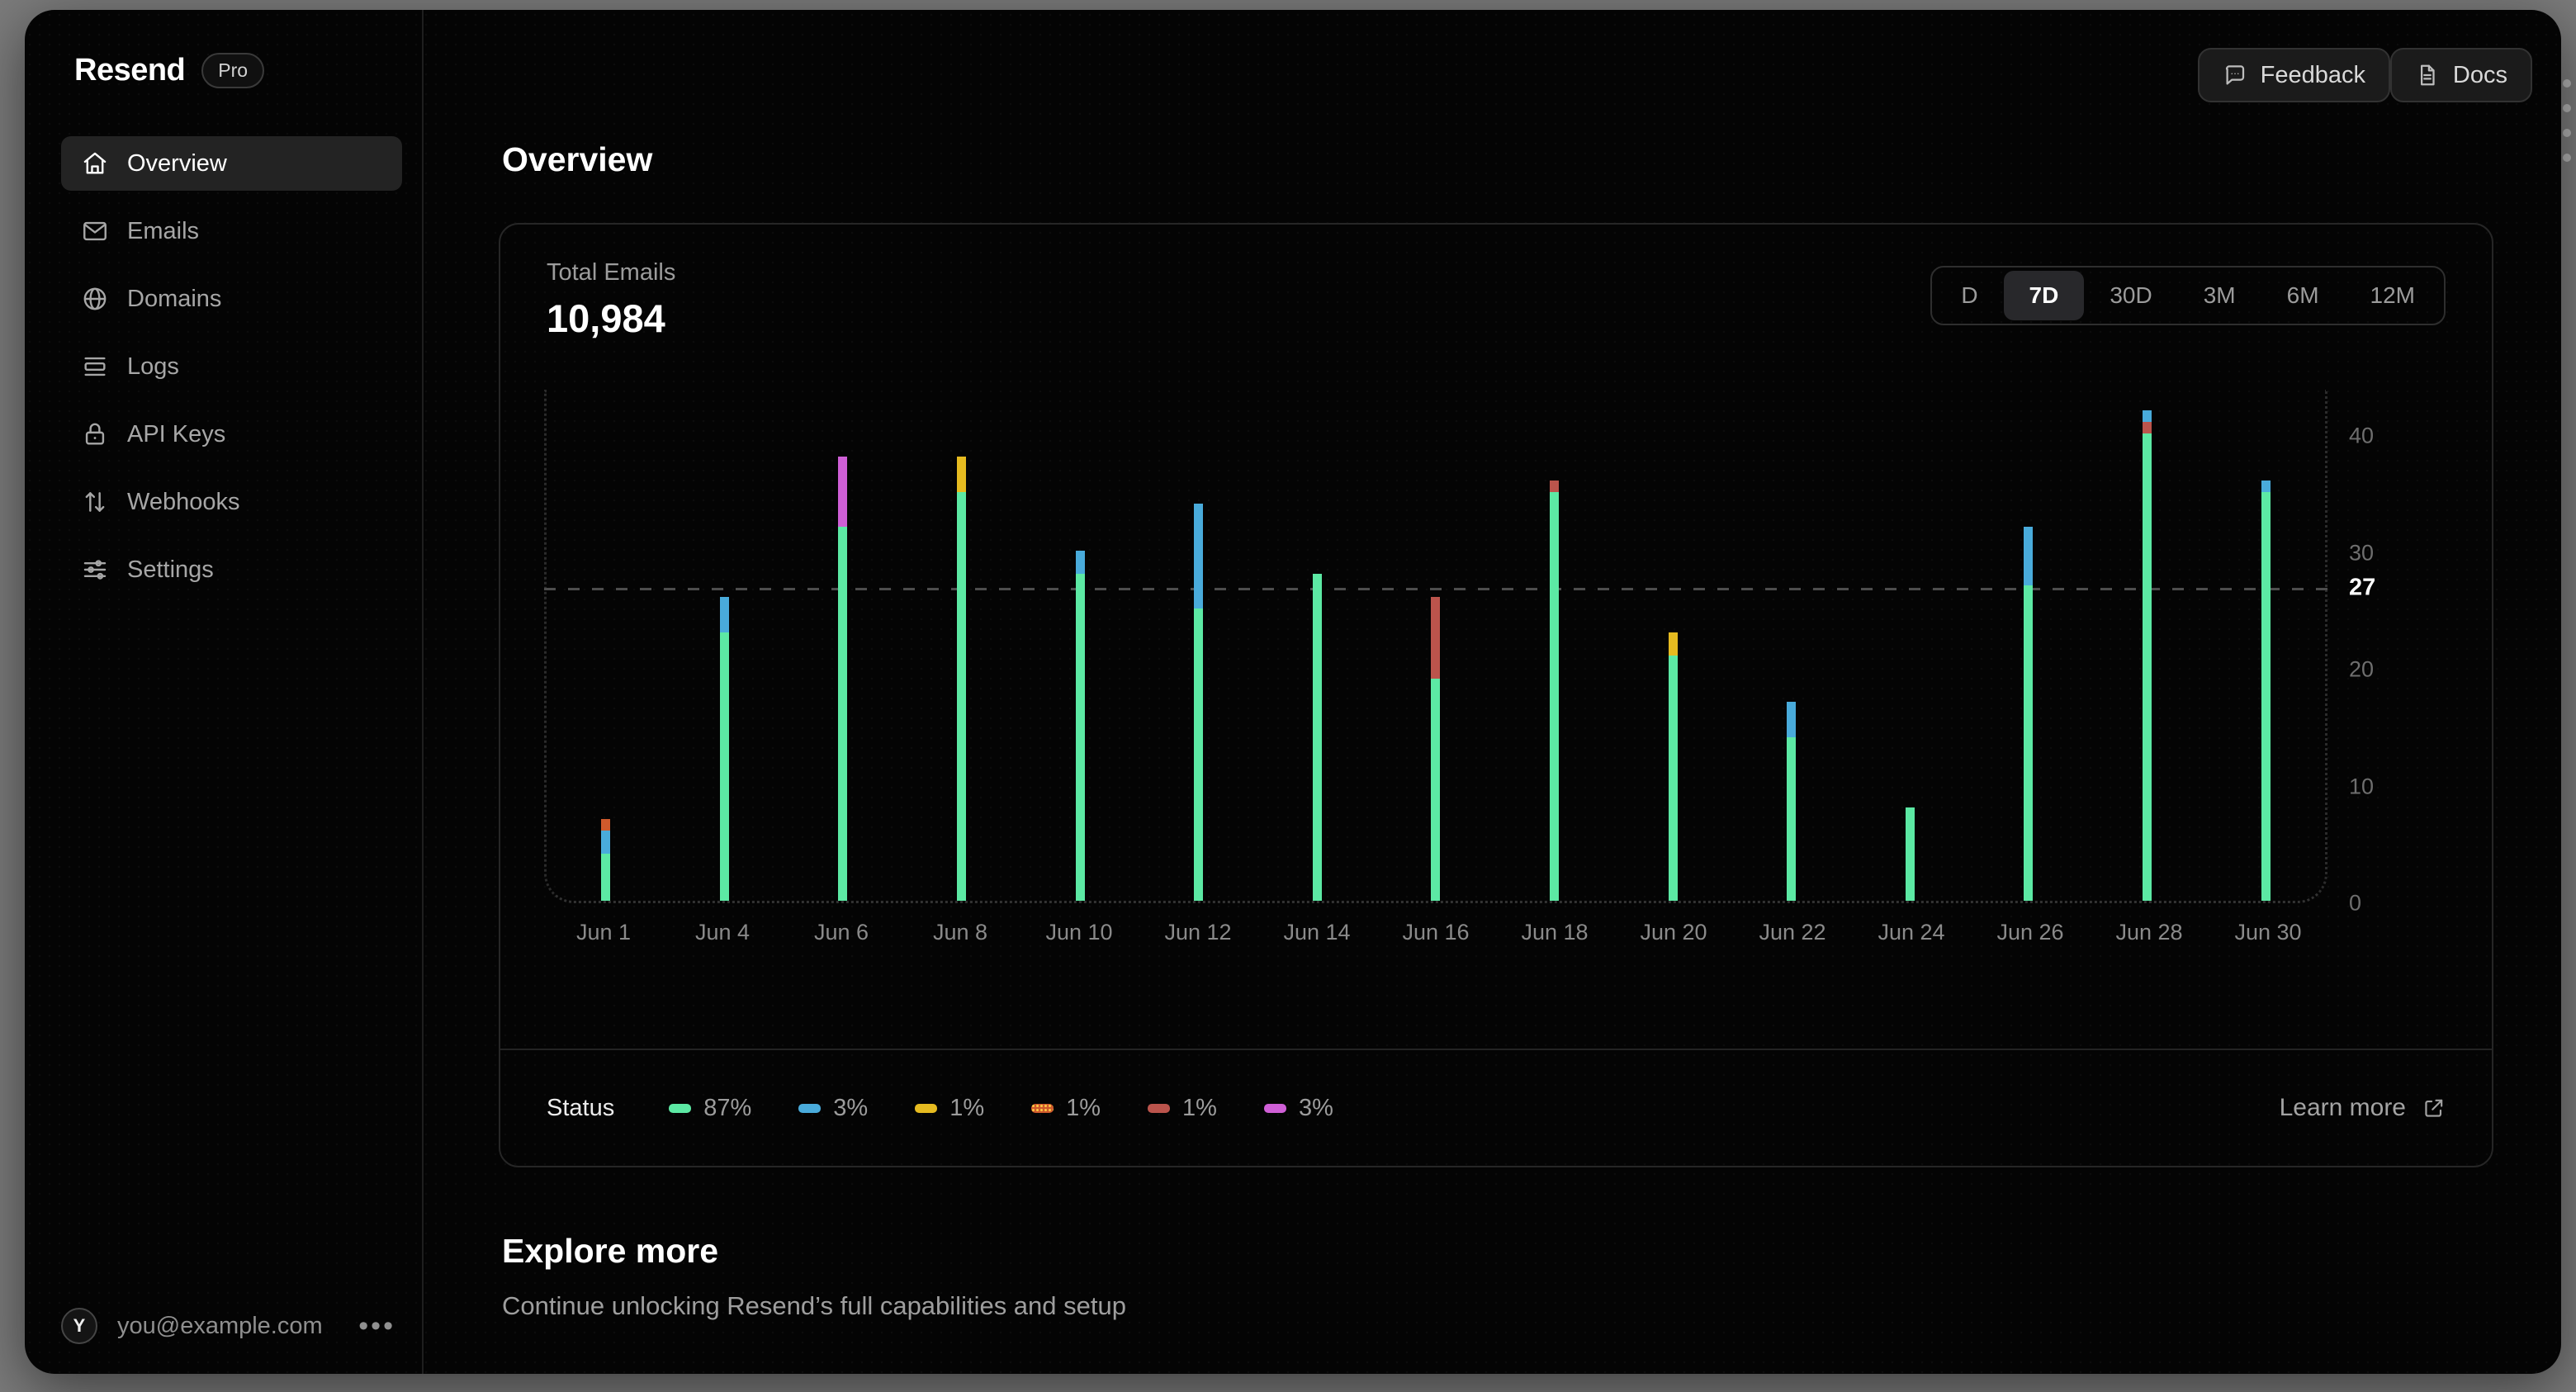 The width and height of the screenshot is (2576, 1392). I want to click on ellipsis-icon: •••, so click(377, 1326).